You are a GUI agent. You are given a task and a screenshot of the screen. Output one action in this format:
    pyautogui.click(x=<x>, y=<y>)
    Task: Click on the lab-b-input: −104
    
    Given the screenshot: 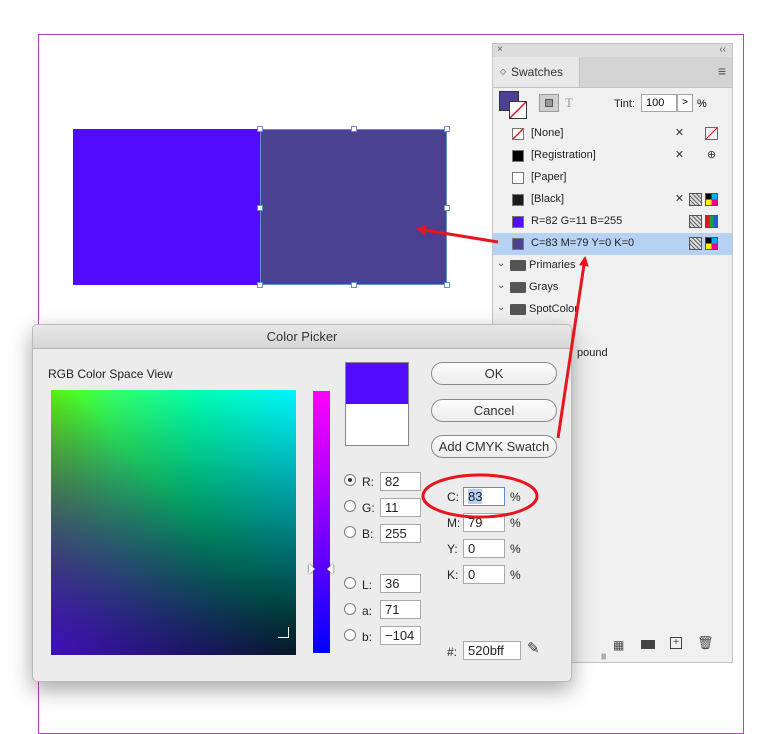 What is the action you would take?
    pyautogui.click(x=400, y=635)
    